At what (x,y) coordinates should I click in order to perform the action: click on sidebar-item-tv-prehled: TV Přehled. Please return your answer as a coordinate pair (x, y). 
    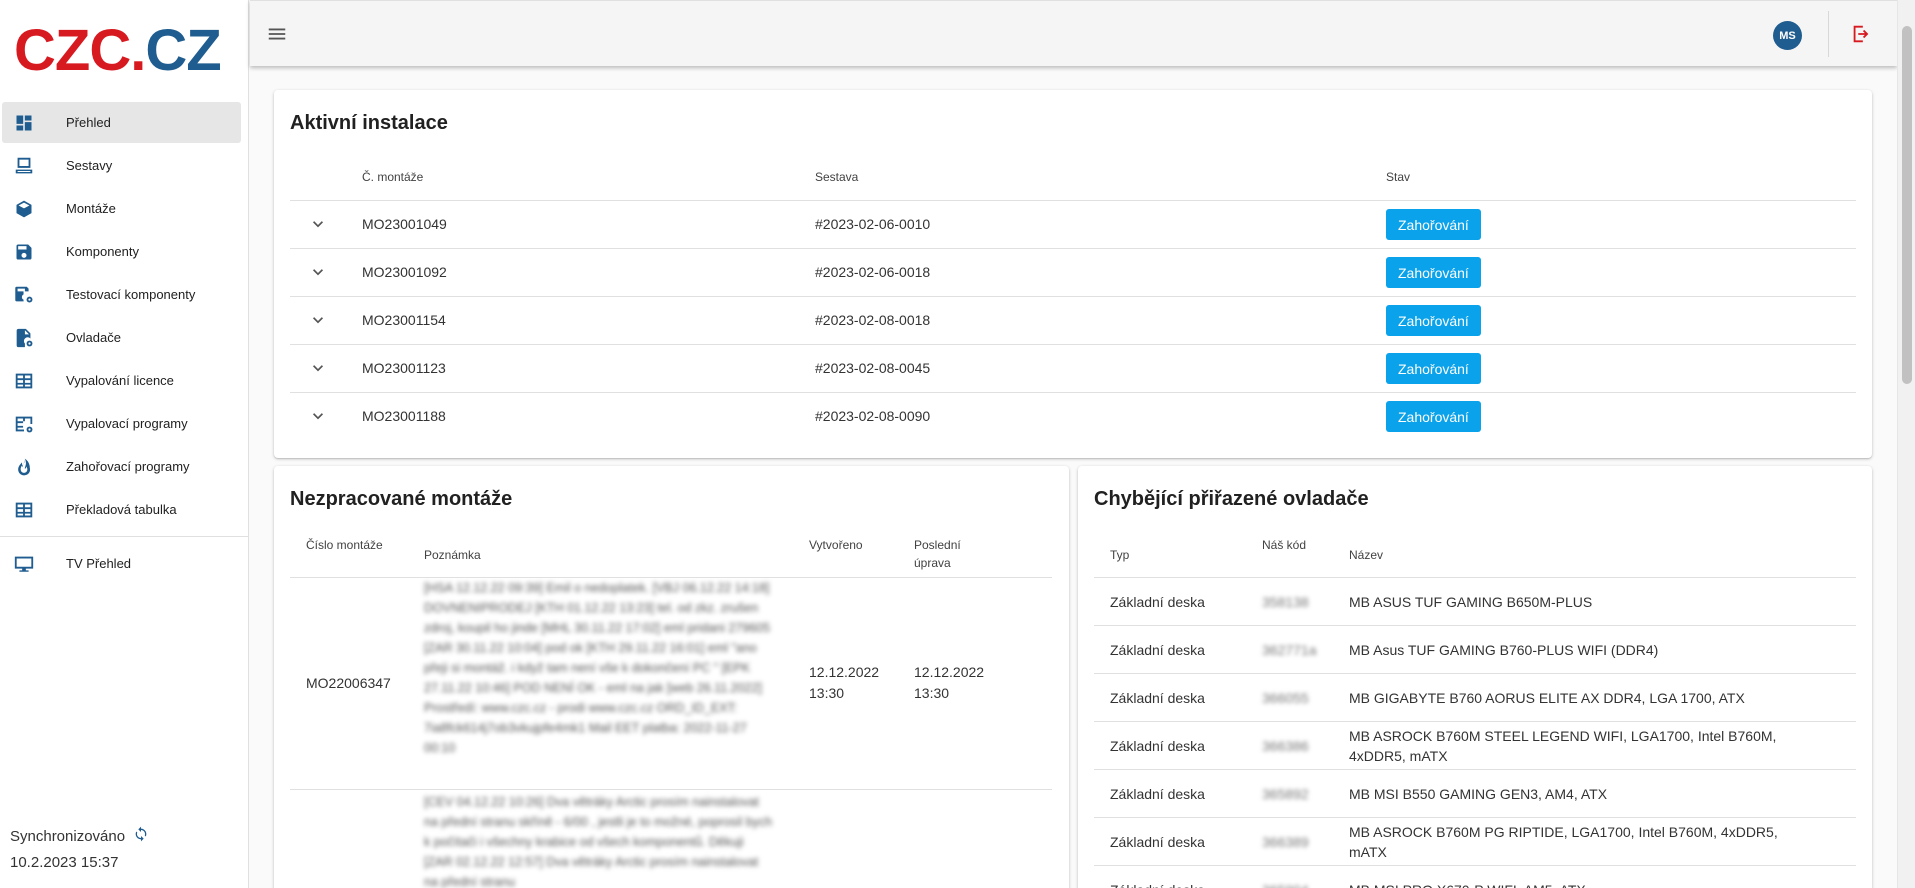
    Looking at the image, I should click on (121, 563).